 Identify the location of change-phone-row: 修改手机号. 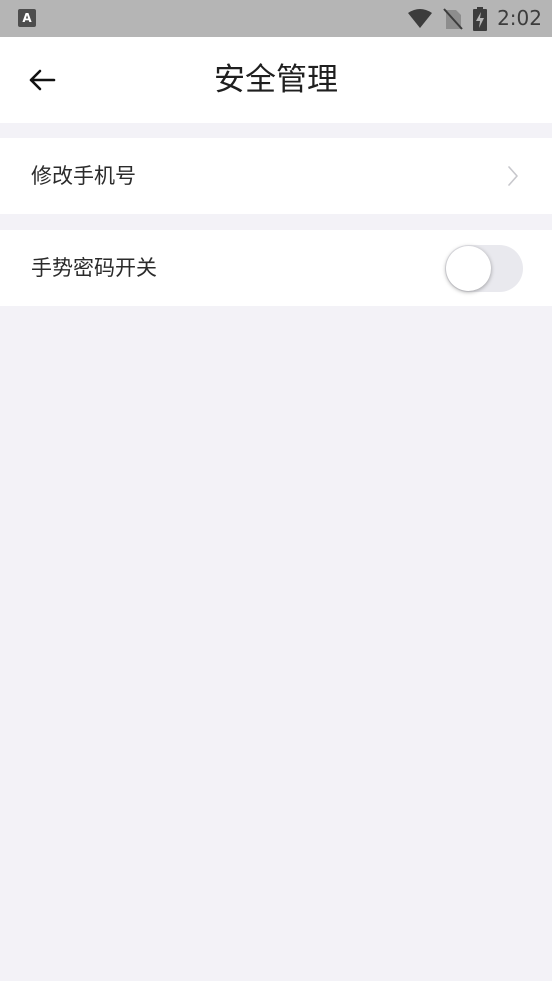
(276, 176).